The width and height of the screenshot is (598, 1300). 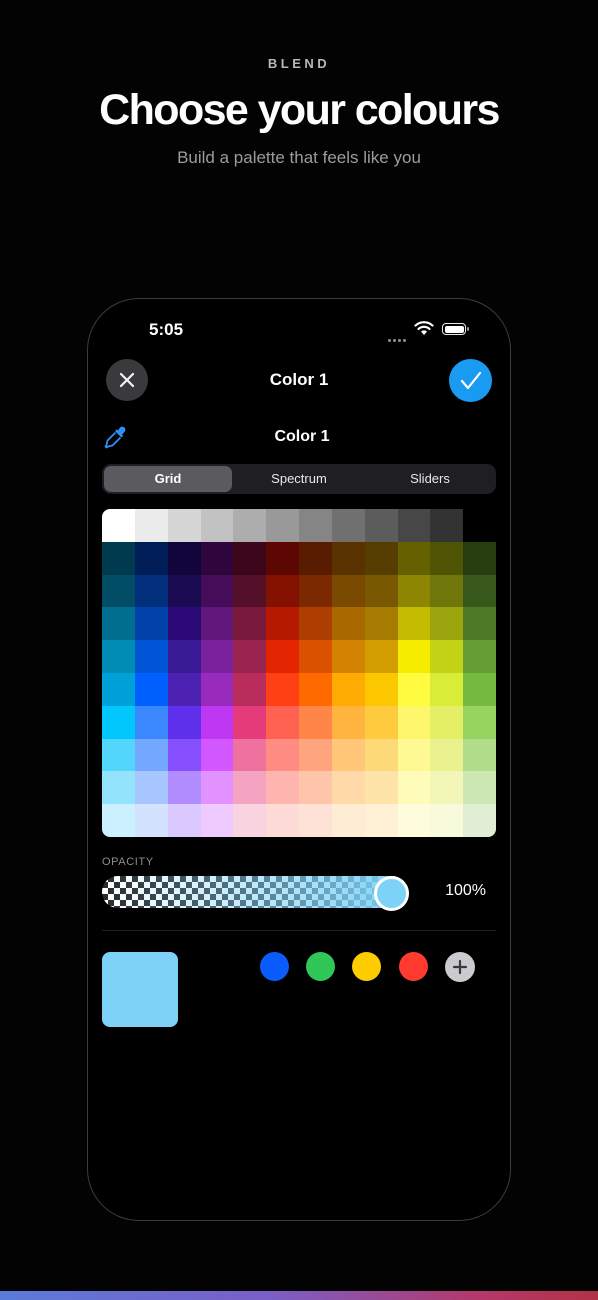 What do you see at coordinates (366, 966) in the screenshot?
I see `saved-swatch-yellow` at bounding box center [366, 966].